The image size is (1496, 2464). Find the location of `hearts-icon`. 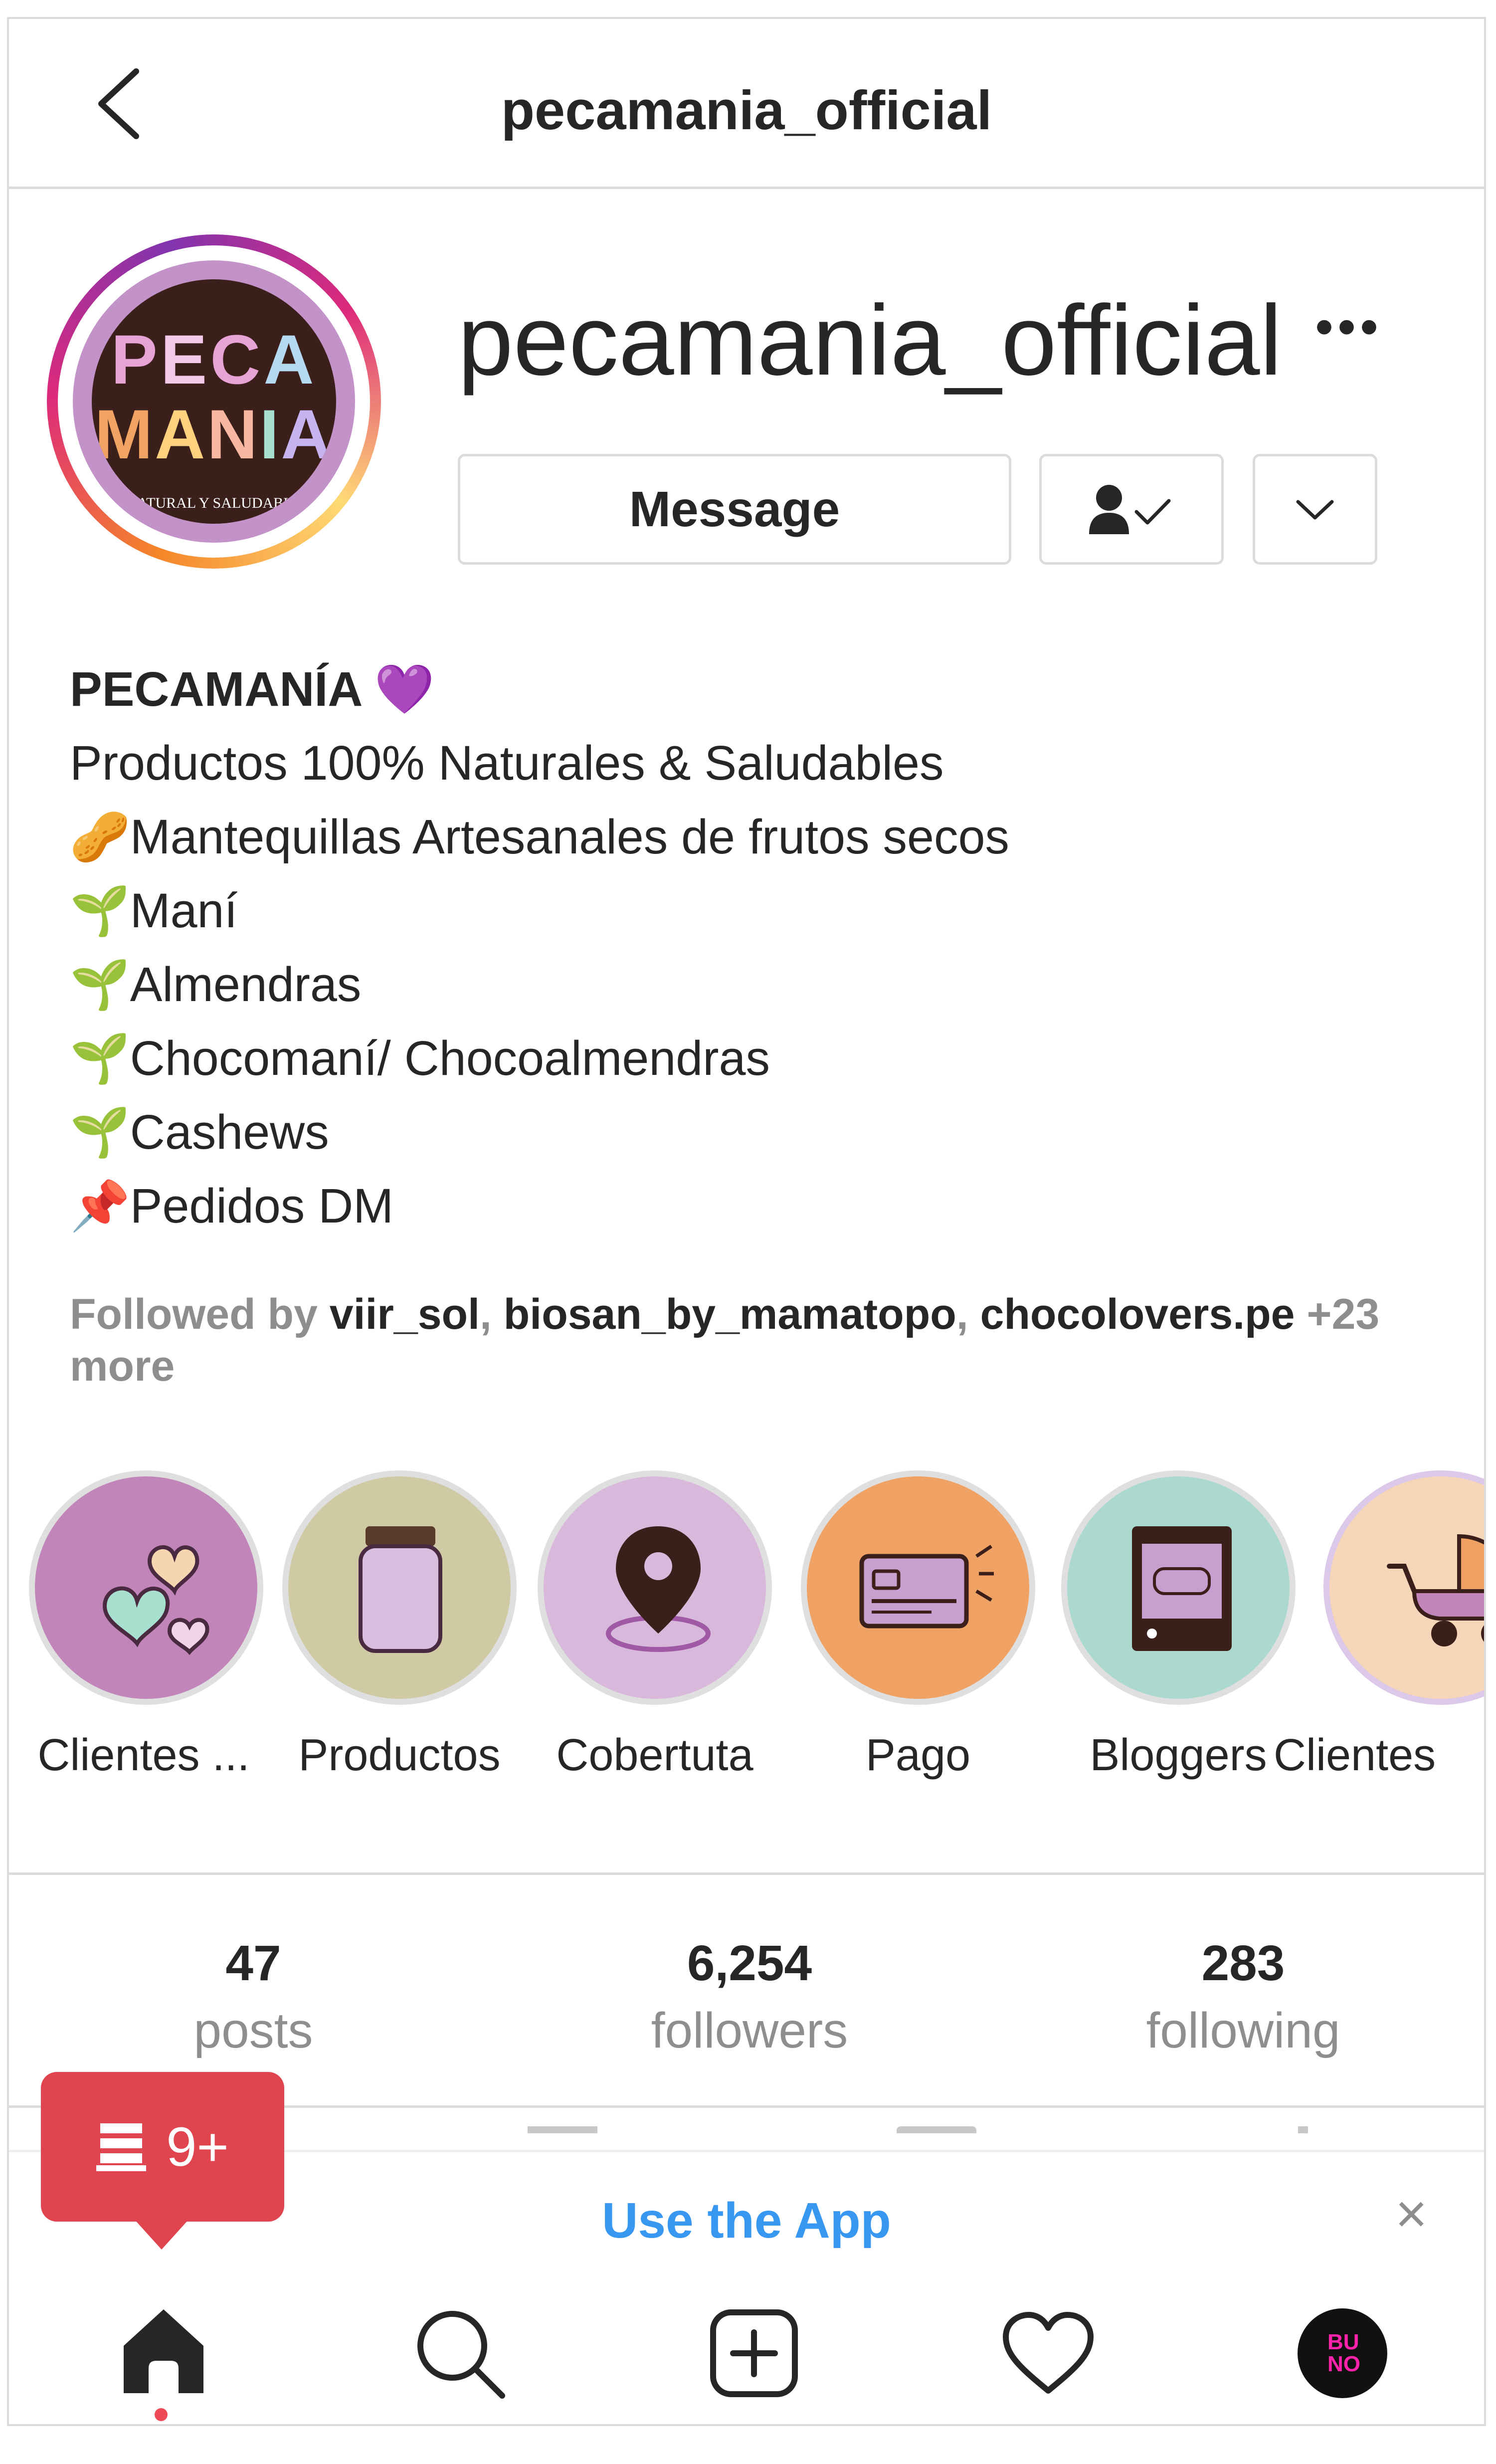

hearts-icon is located at coordinates (155, 1600).